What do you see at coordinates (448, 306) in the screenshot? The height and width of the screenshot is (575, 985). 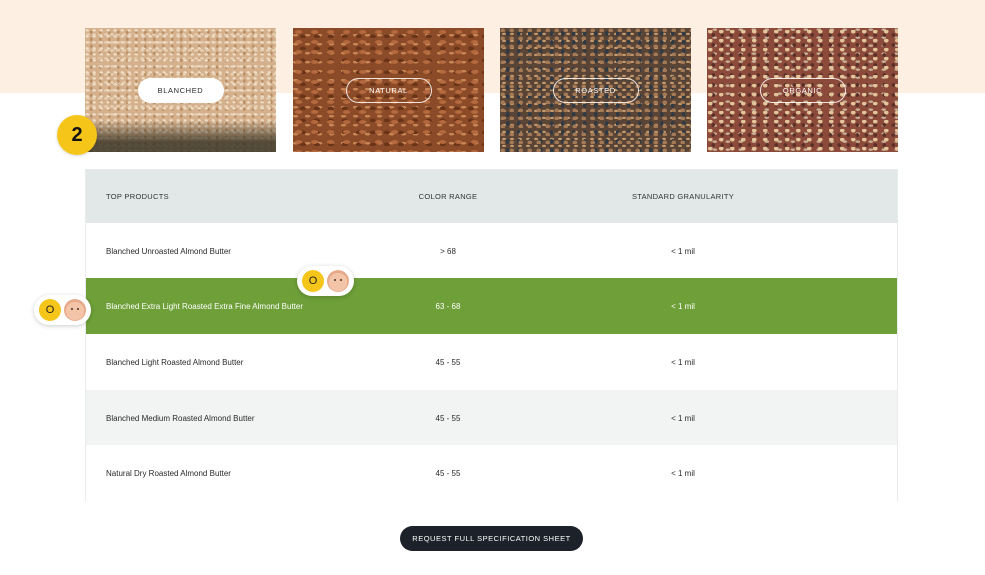 I see `color-range-value: 63 - 68` at bounding box center [448, 306].